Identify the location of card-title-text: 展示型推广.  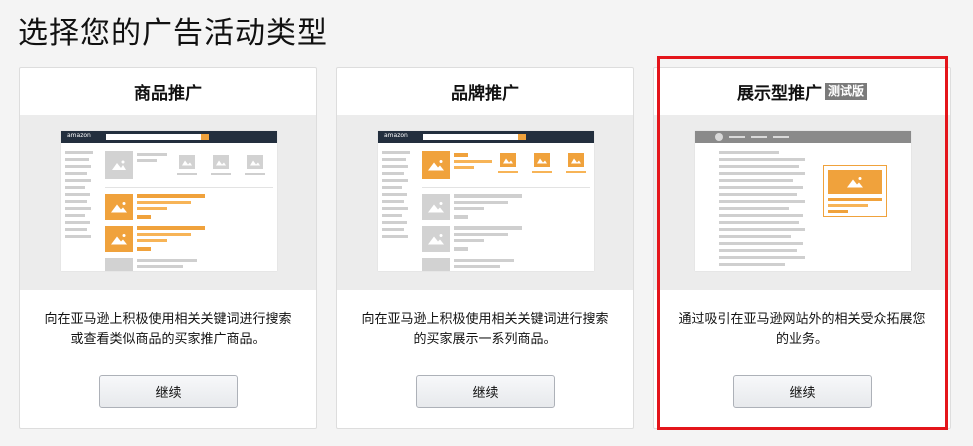
(779, 94).